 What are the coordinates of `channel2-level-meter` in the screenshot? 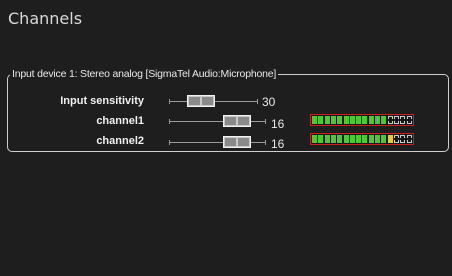 It's located at (362, 139).